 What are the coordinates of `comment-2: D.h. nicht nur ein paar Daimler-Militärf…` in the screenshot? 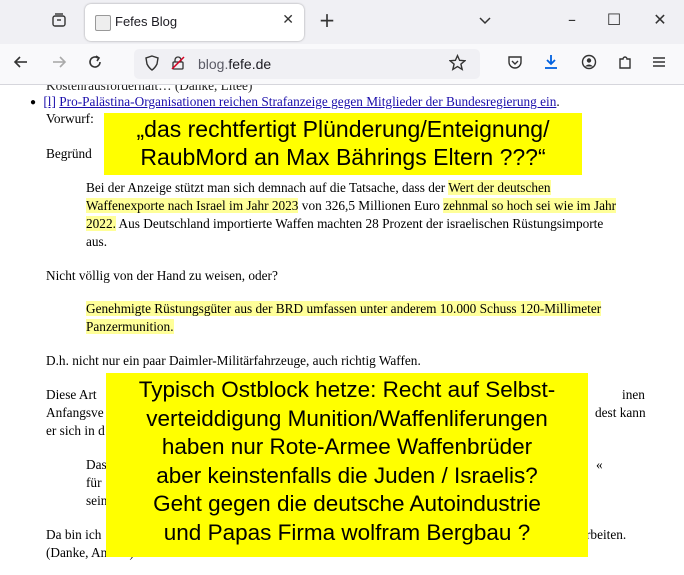 It's located at (233, 360).